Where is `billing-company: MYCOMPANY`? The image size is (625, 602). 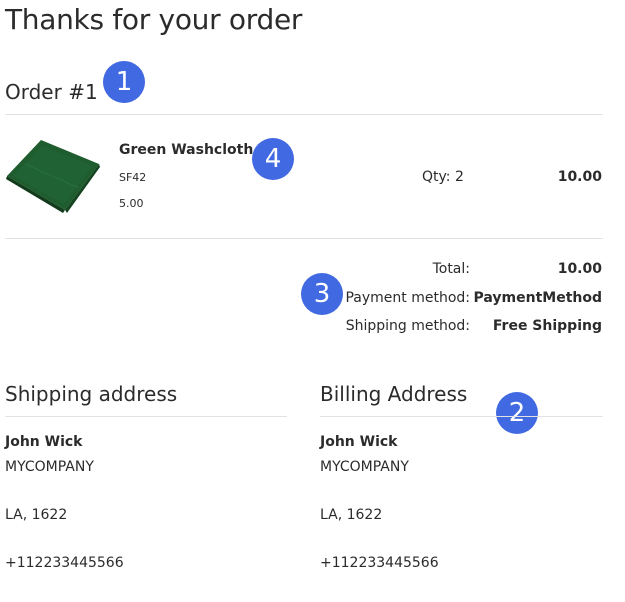 billing-company: MYCOMPANY is located at coordinates (364, 467).